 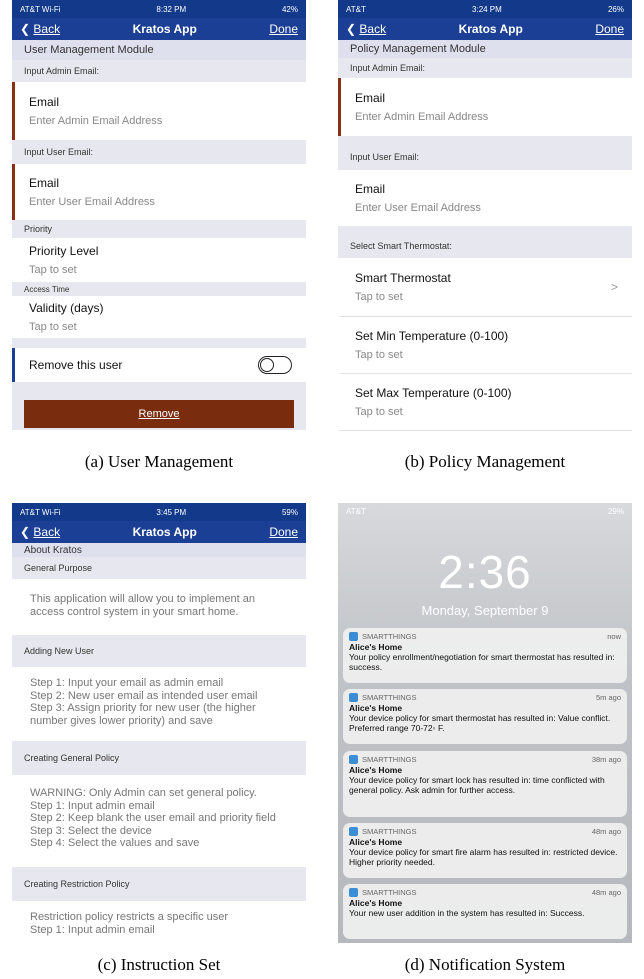 I want to click on section-header: Priority, so click(x=159, y=229).